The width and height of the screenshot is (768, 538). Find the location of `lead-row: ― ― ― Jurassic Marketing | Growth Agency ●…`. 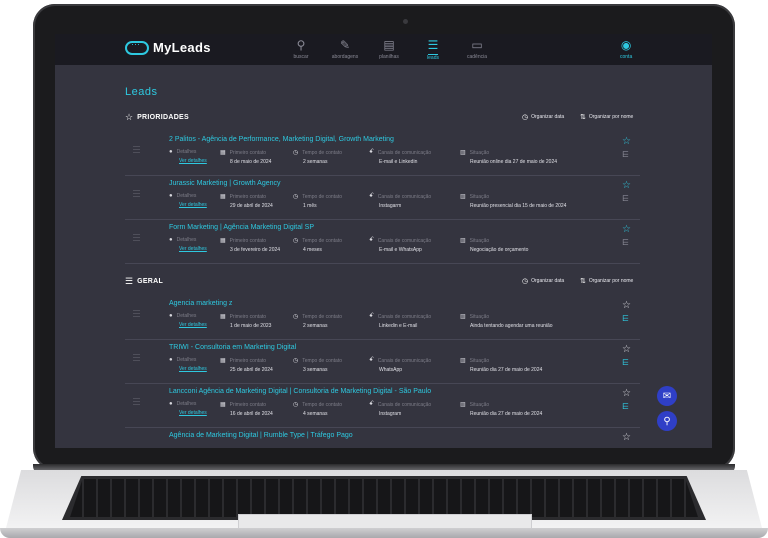

lead-row: ― ― ― Jurassic Marketing | Growth Agency ●… is located at coordinates (382, 198).